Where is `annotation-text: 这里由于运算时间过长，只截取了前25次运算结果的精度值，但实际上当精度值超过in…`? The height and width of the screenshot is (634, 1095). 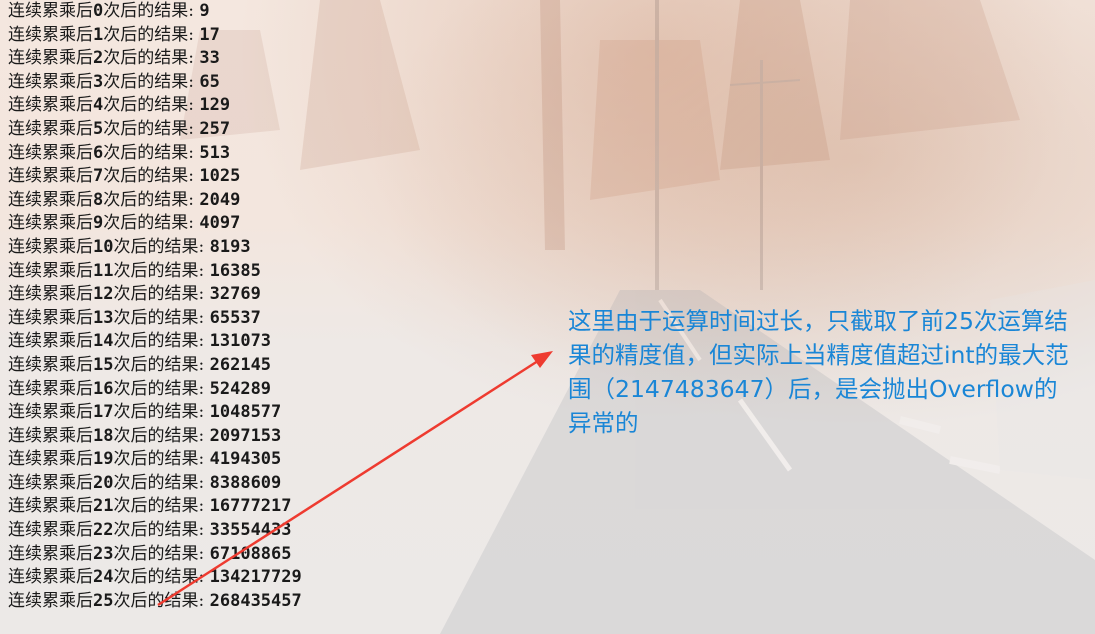
annotation-text: 这里由于运算时间过长，只截取了前25次运算结果的精度值，但实际上当精度值超过in… is located at coordinates (818, 372).